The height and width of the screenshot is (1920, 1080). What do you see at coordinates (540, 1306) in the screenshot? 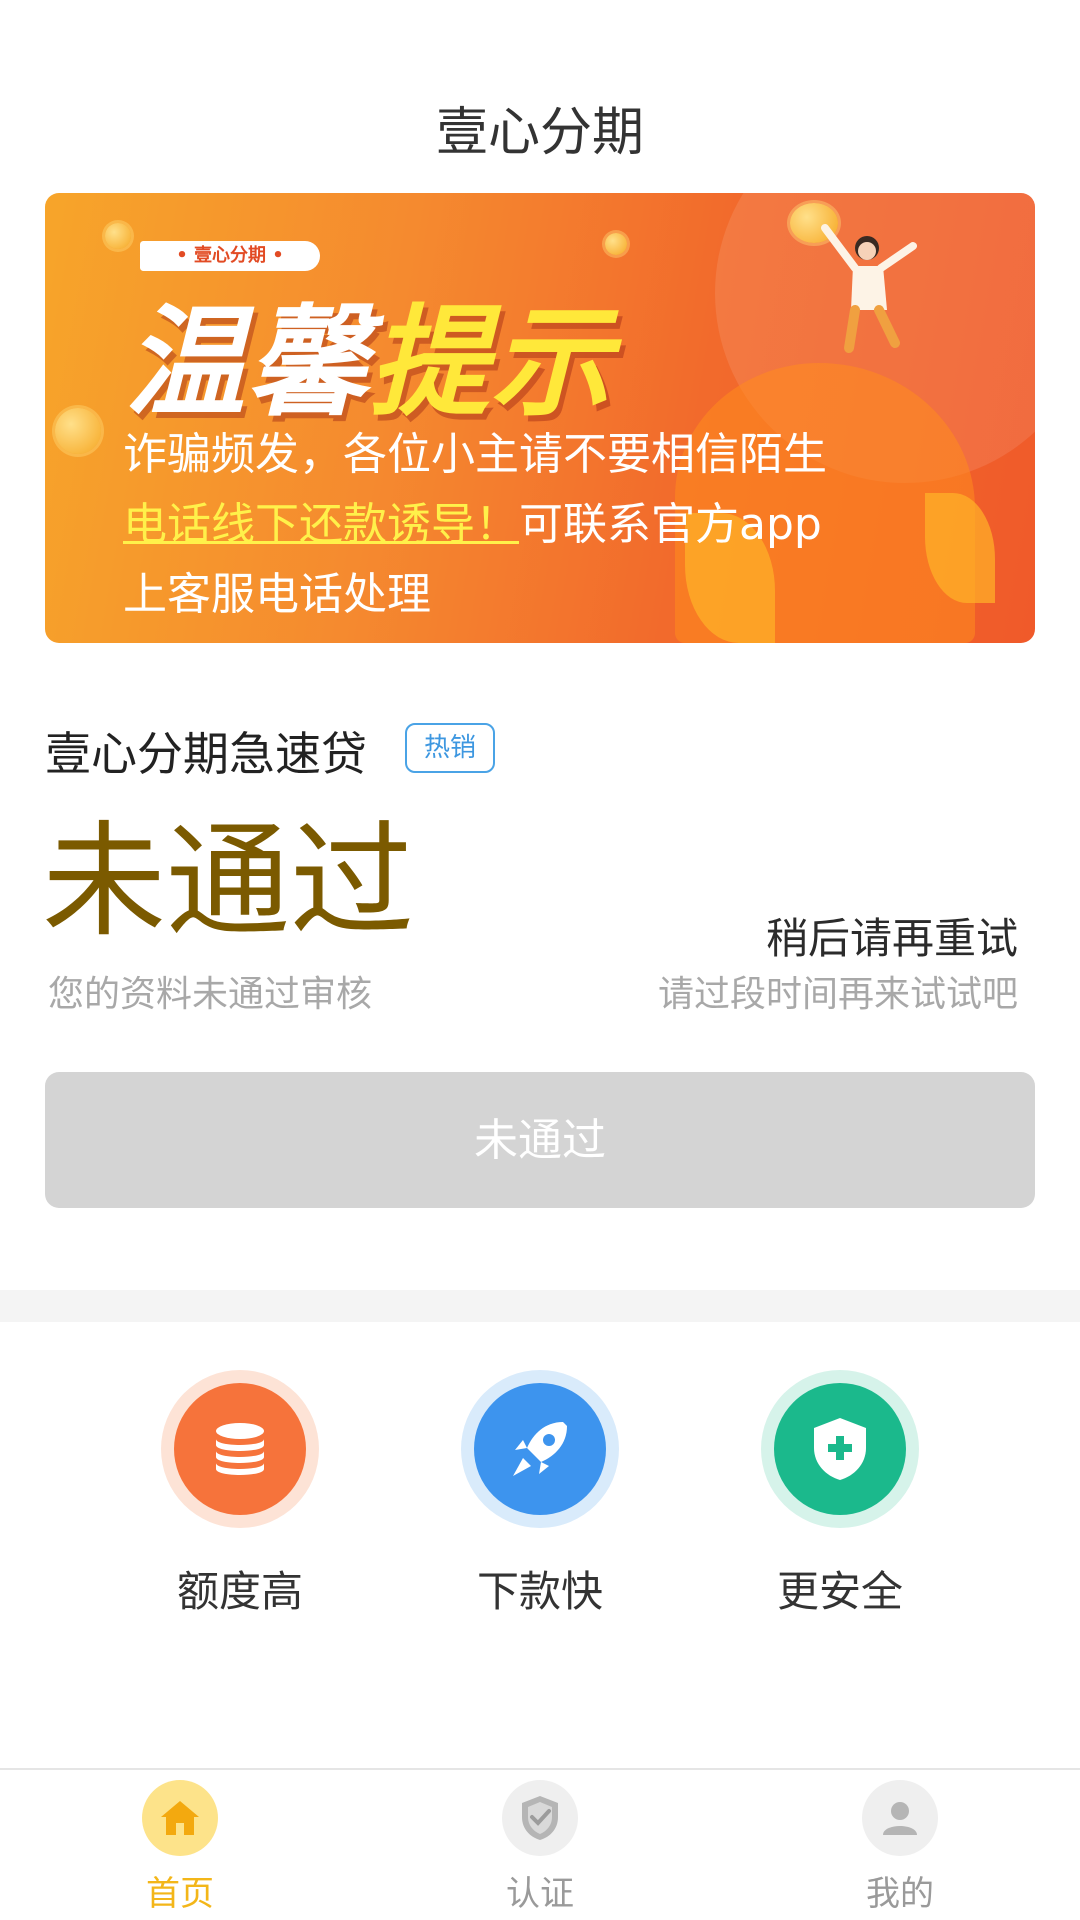
I see `section-divider` at bounding box center [540, 1306].